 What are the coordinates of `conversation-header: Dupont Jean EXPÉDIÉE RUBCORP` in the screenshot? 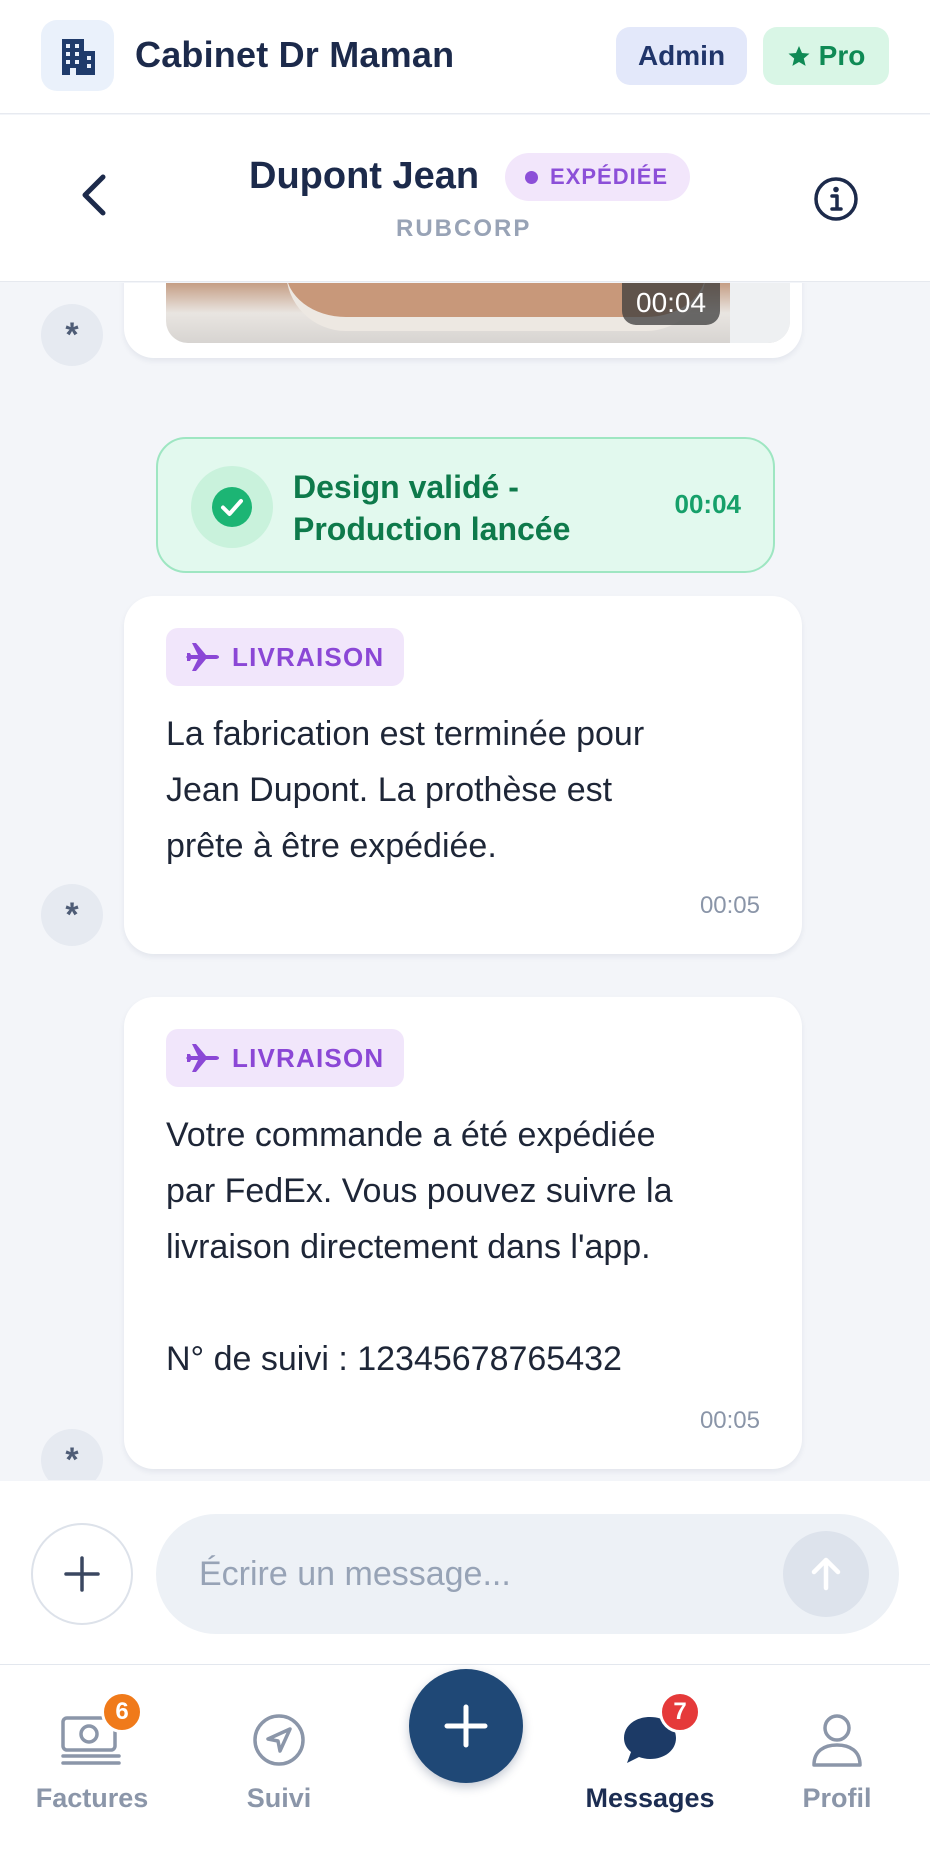 It's located at (465, 198).